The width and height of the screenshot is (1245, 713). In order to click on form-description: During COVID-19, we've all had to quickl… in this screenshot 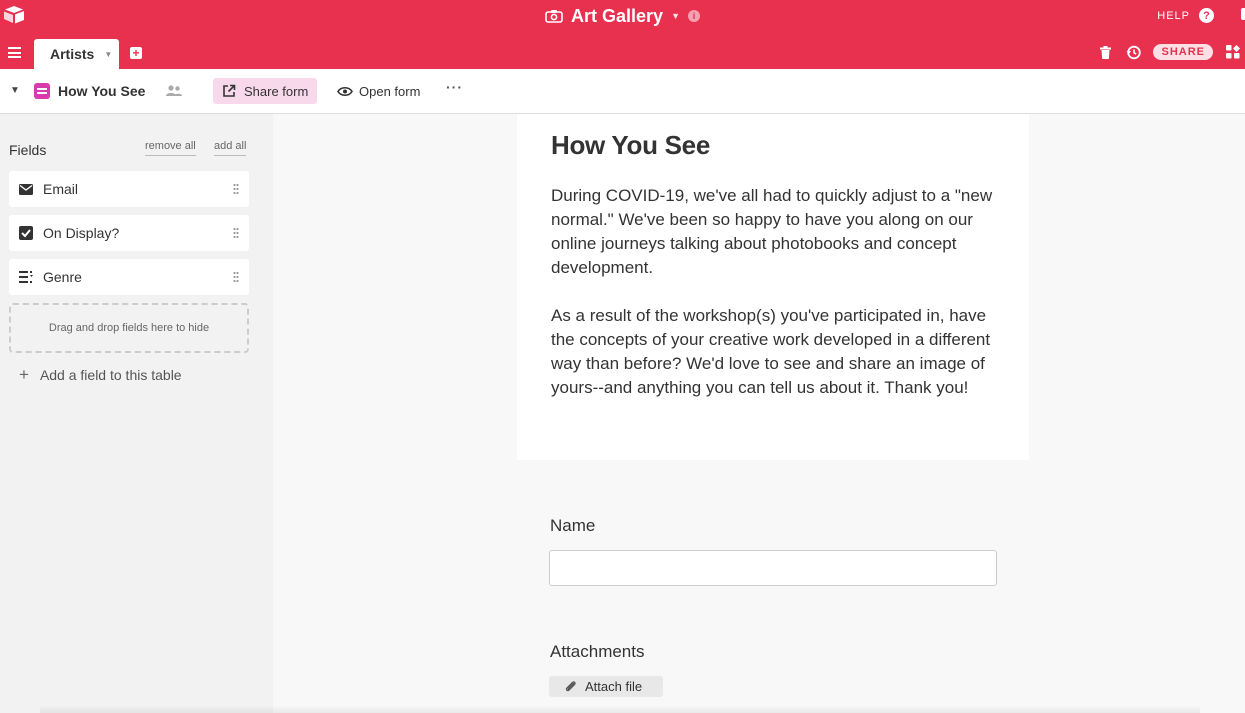, I will do `click(776, 292)`.